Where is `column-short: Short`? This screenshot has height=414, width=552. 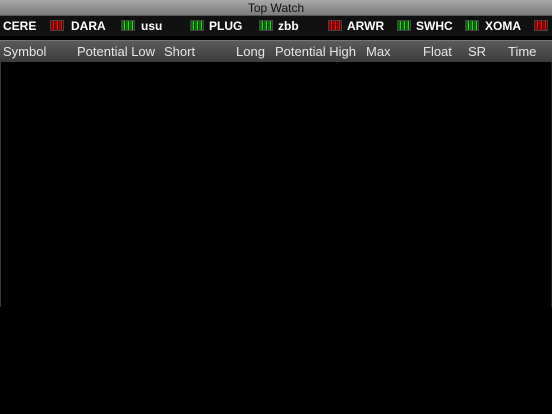 column-short: Short is located at coordinates (179, 51).